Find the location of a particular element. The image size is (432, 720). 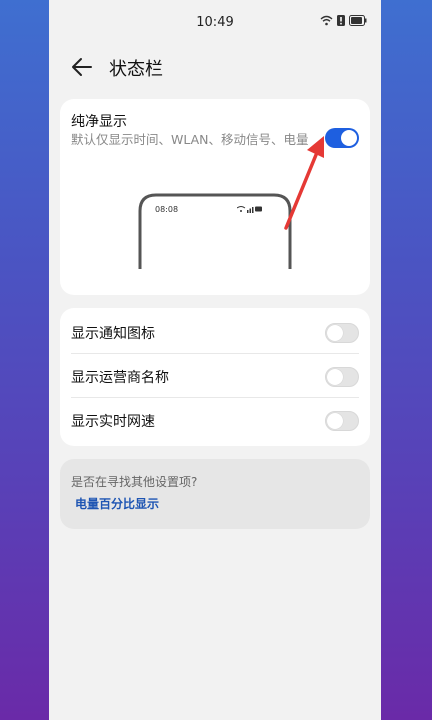

setting-label: 显示实时网速 is located at coordinates (113, 422).